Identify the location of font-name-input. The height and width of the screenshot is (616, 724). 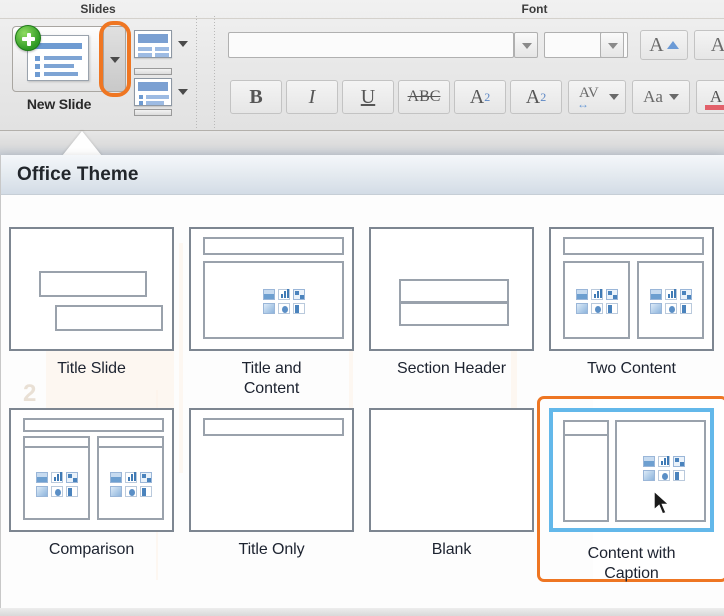
(371, 45).